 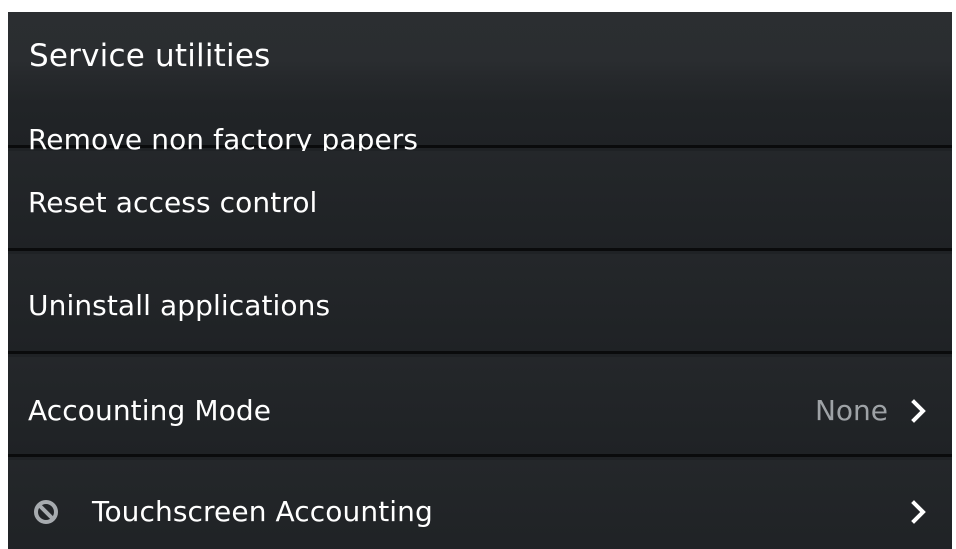 I want to click on list-item-label: Reset access control, so click(x=173, y=202).